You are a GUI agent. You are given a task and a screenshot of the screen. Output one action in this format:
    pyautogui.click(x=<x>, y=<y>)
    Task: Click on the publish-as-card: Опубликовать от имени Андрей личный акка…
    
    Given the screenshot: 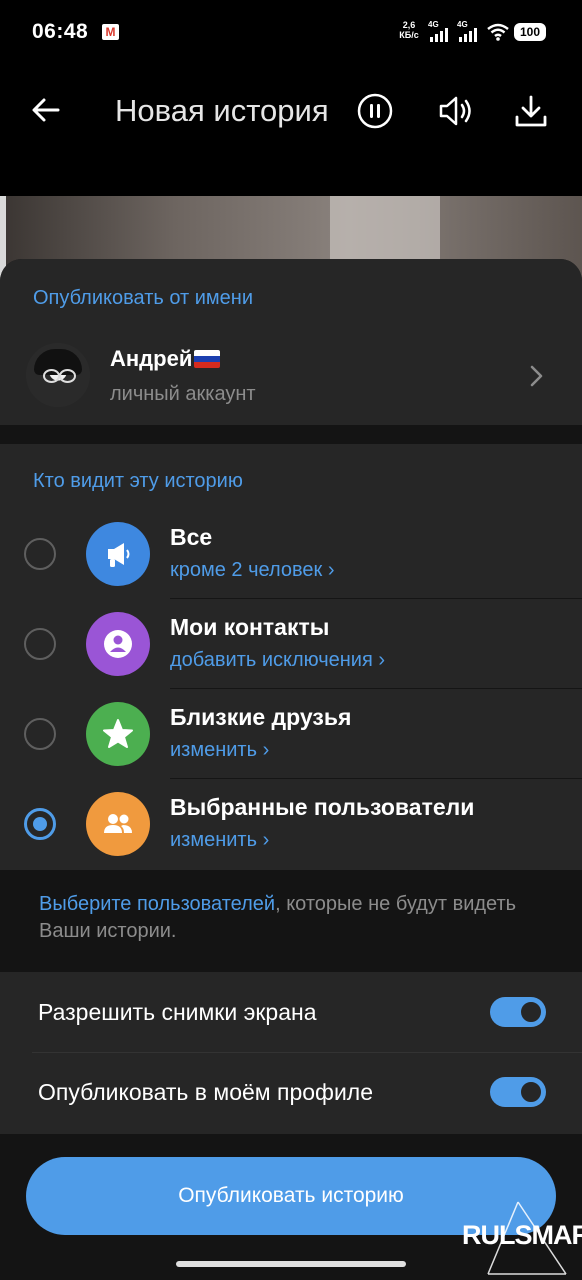 What is the action you would take?
    pyautogui.click(x=291, y=342)
    